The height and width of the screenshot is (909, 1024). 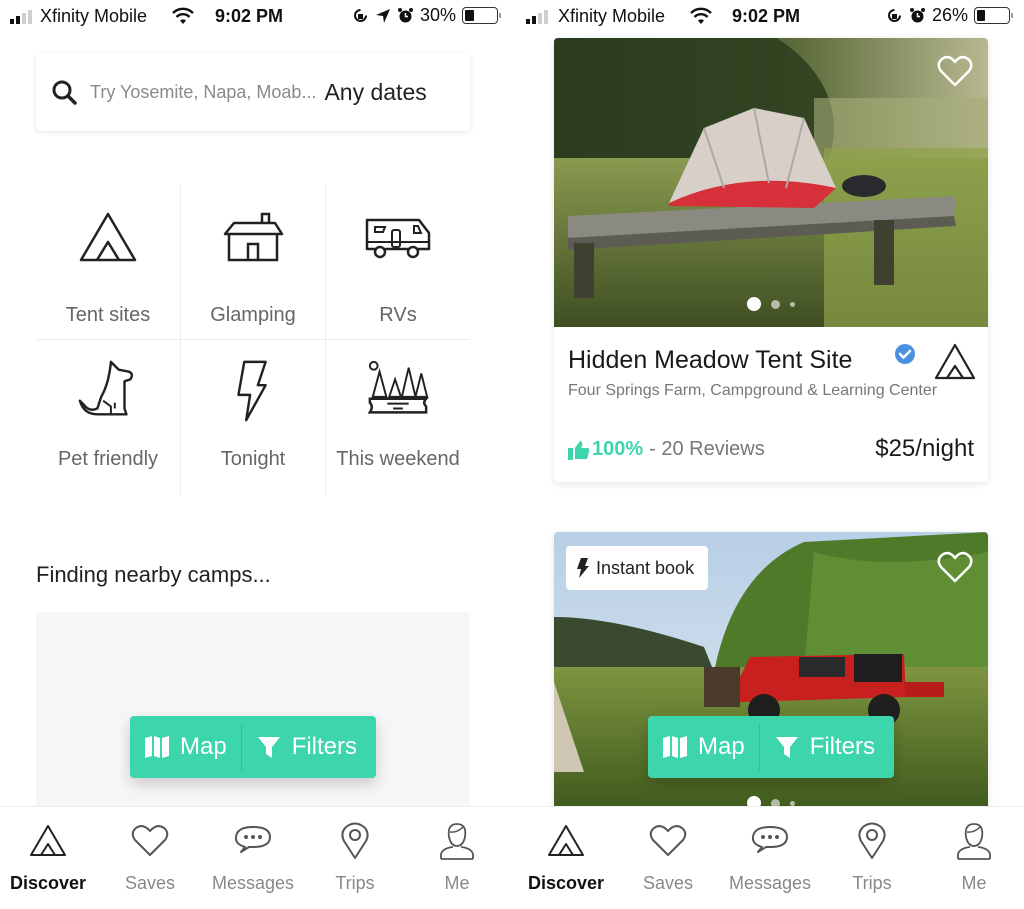 I want to click on battery-percent: 30%, so click(x=437, y=15).